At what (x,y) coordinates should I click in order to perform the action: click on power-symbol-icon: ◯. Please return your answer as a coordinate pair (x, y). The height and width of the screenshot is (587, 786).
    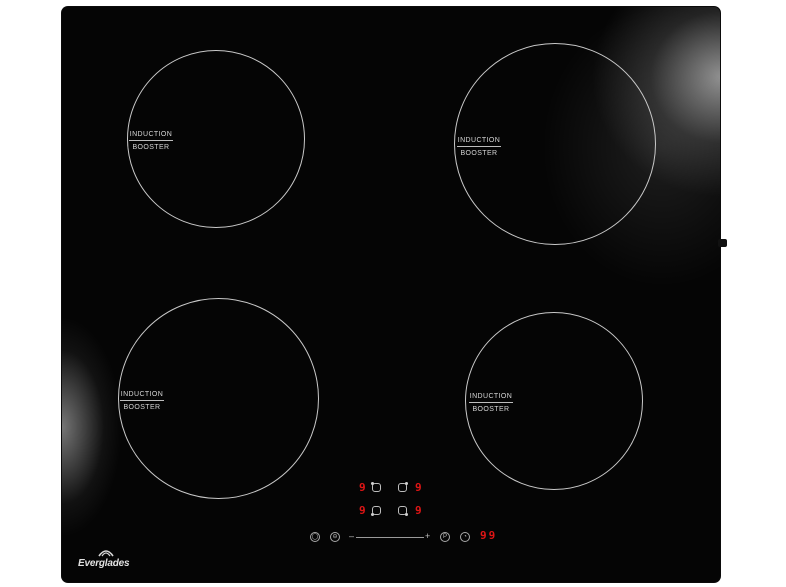
    Looking at the image, I should click on (315, 537).